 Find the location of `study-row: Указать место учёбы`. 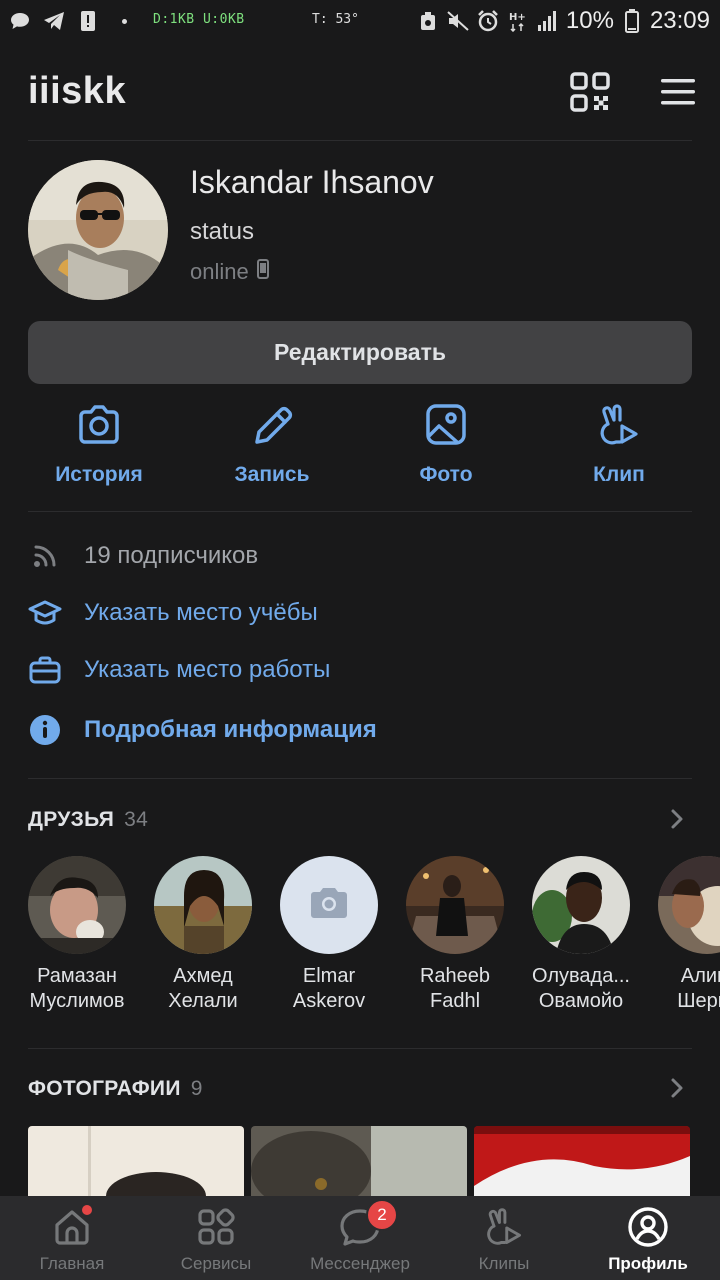

study-row: Указать место учёбы is located at coordinates (173, 613).